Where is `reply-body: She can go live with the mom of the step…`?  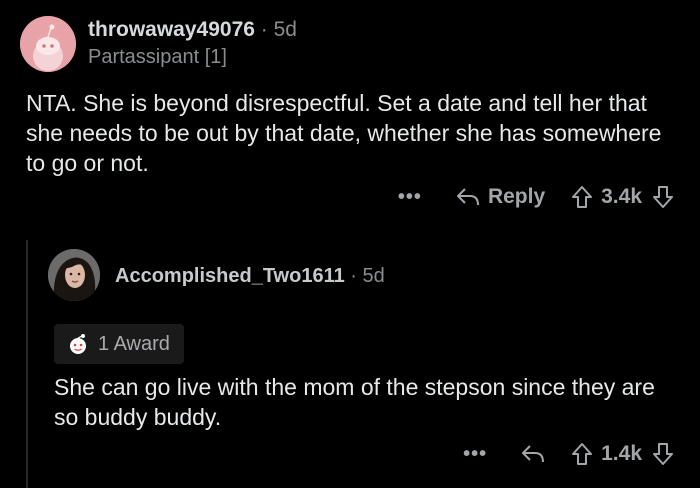
reply-body: She can go live with the mom of the step… is located at coordinates (354, 402).